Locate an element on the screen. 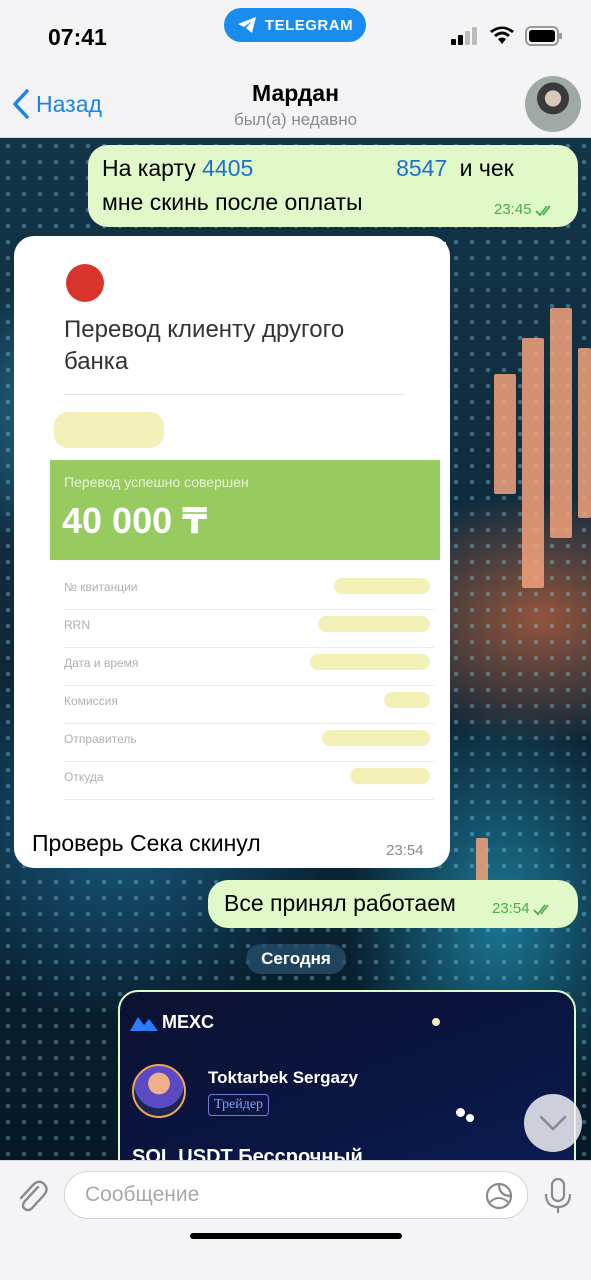 The width and height of the screenshot is (591, 1280). receipt-title: Перевод клиенту другого банка is located at coordinates (204, 345).